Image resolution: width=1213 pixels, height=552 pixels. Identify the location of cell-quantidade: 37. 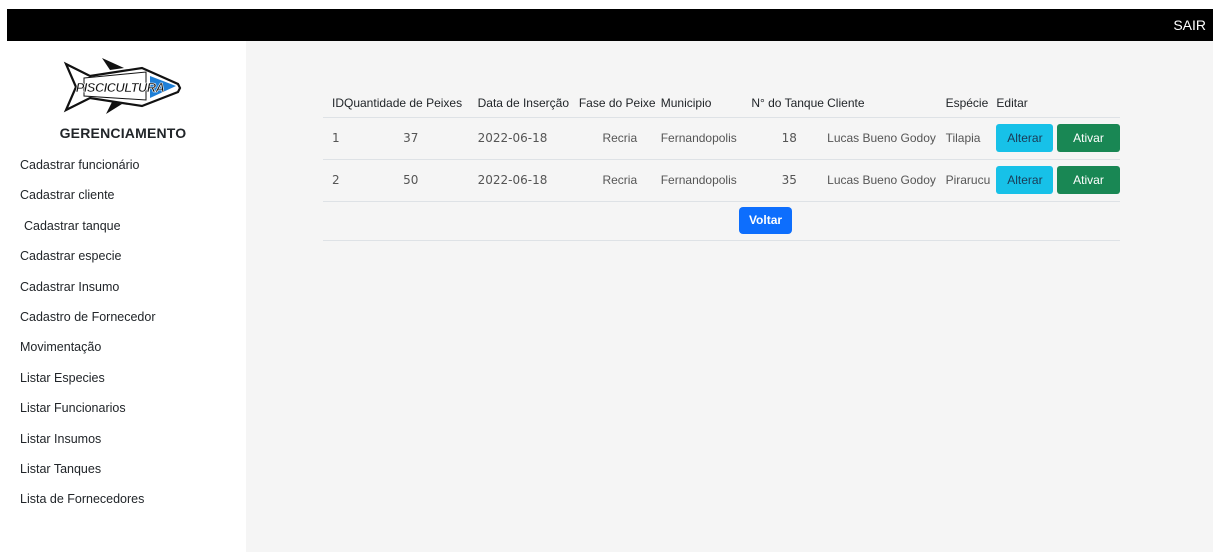
(411, 138).